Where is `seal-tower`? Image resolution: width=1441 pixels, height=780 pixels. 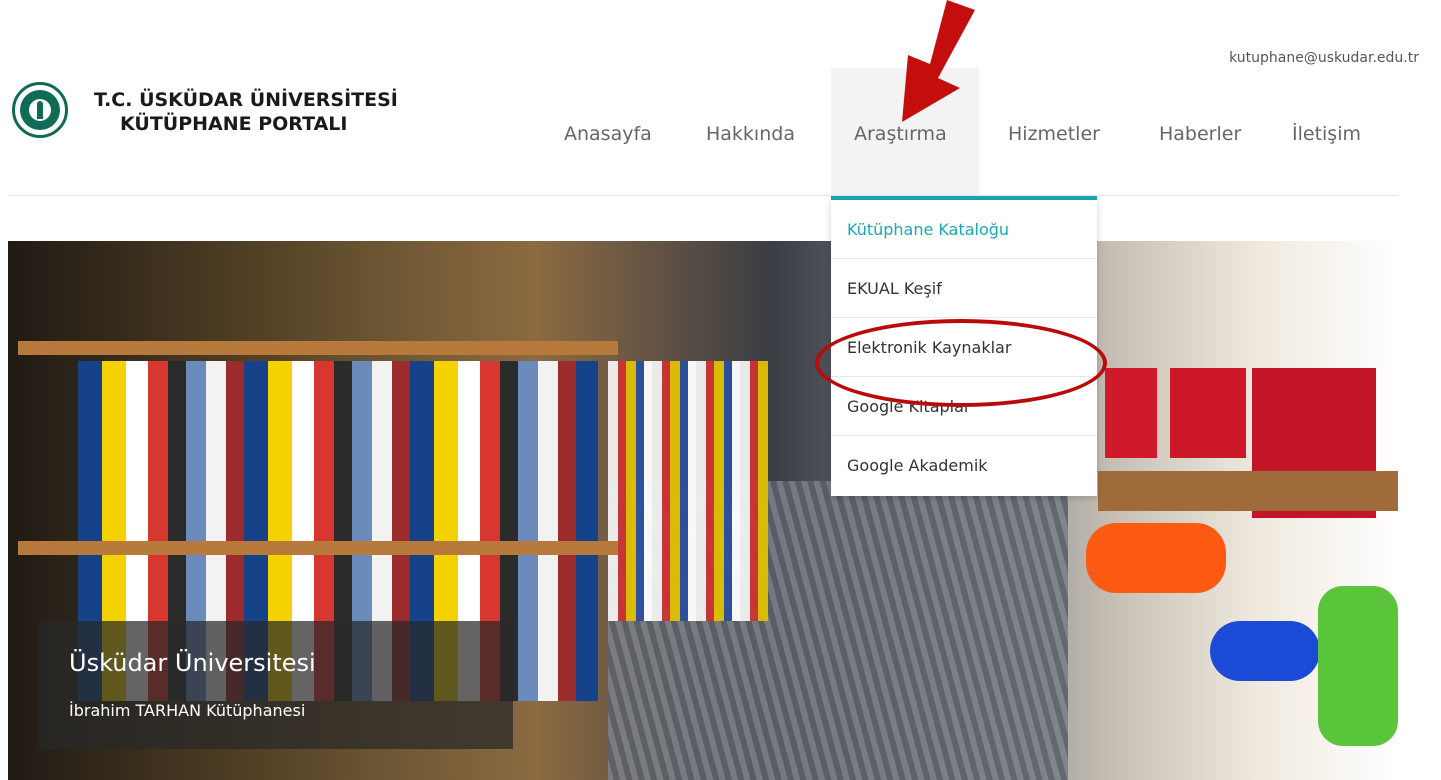 seal-tower is located at coordinates (40, 110).